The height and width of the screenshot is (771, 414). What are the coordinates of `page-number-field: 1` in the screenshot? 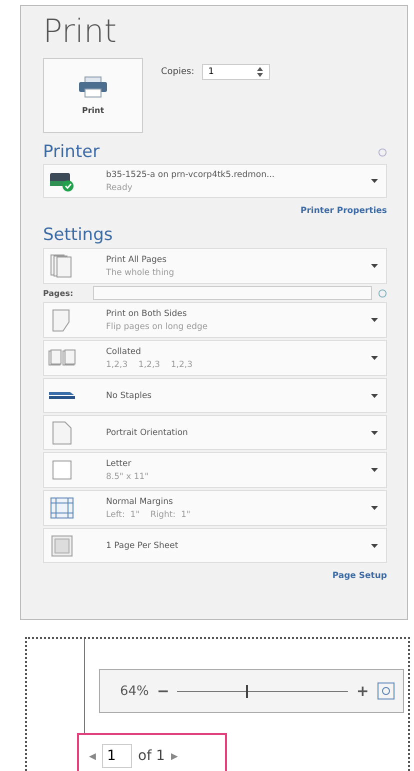 It's located at (117, 756).